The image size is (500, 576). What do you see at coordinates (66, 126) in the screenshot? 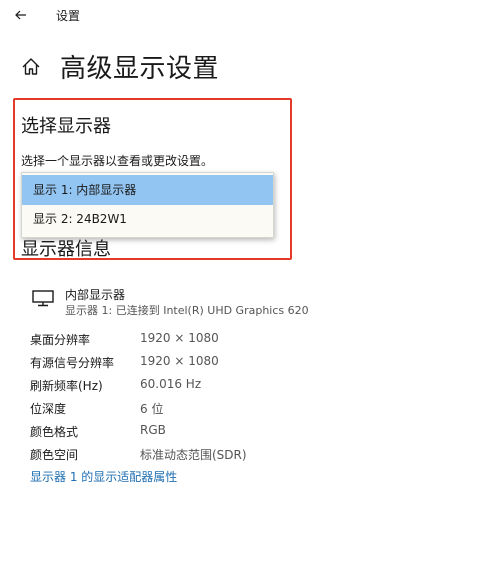
I see `select-display-heading: 选择显示器` at bounding box center [66, 126].